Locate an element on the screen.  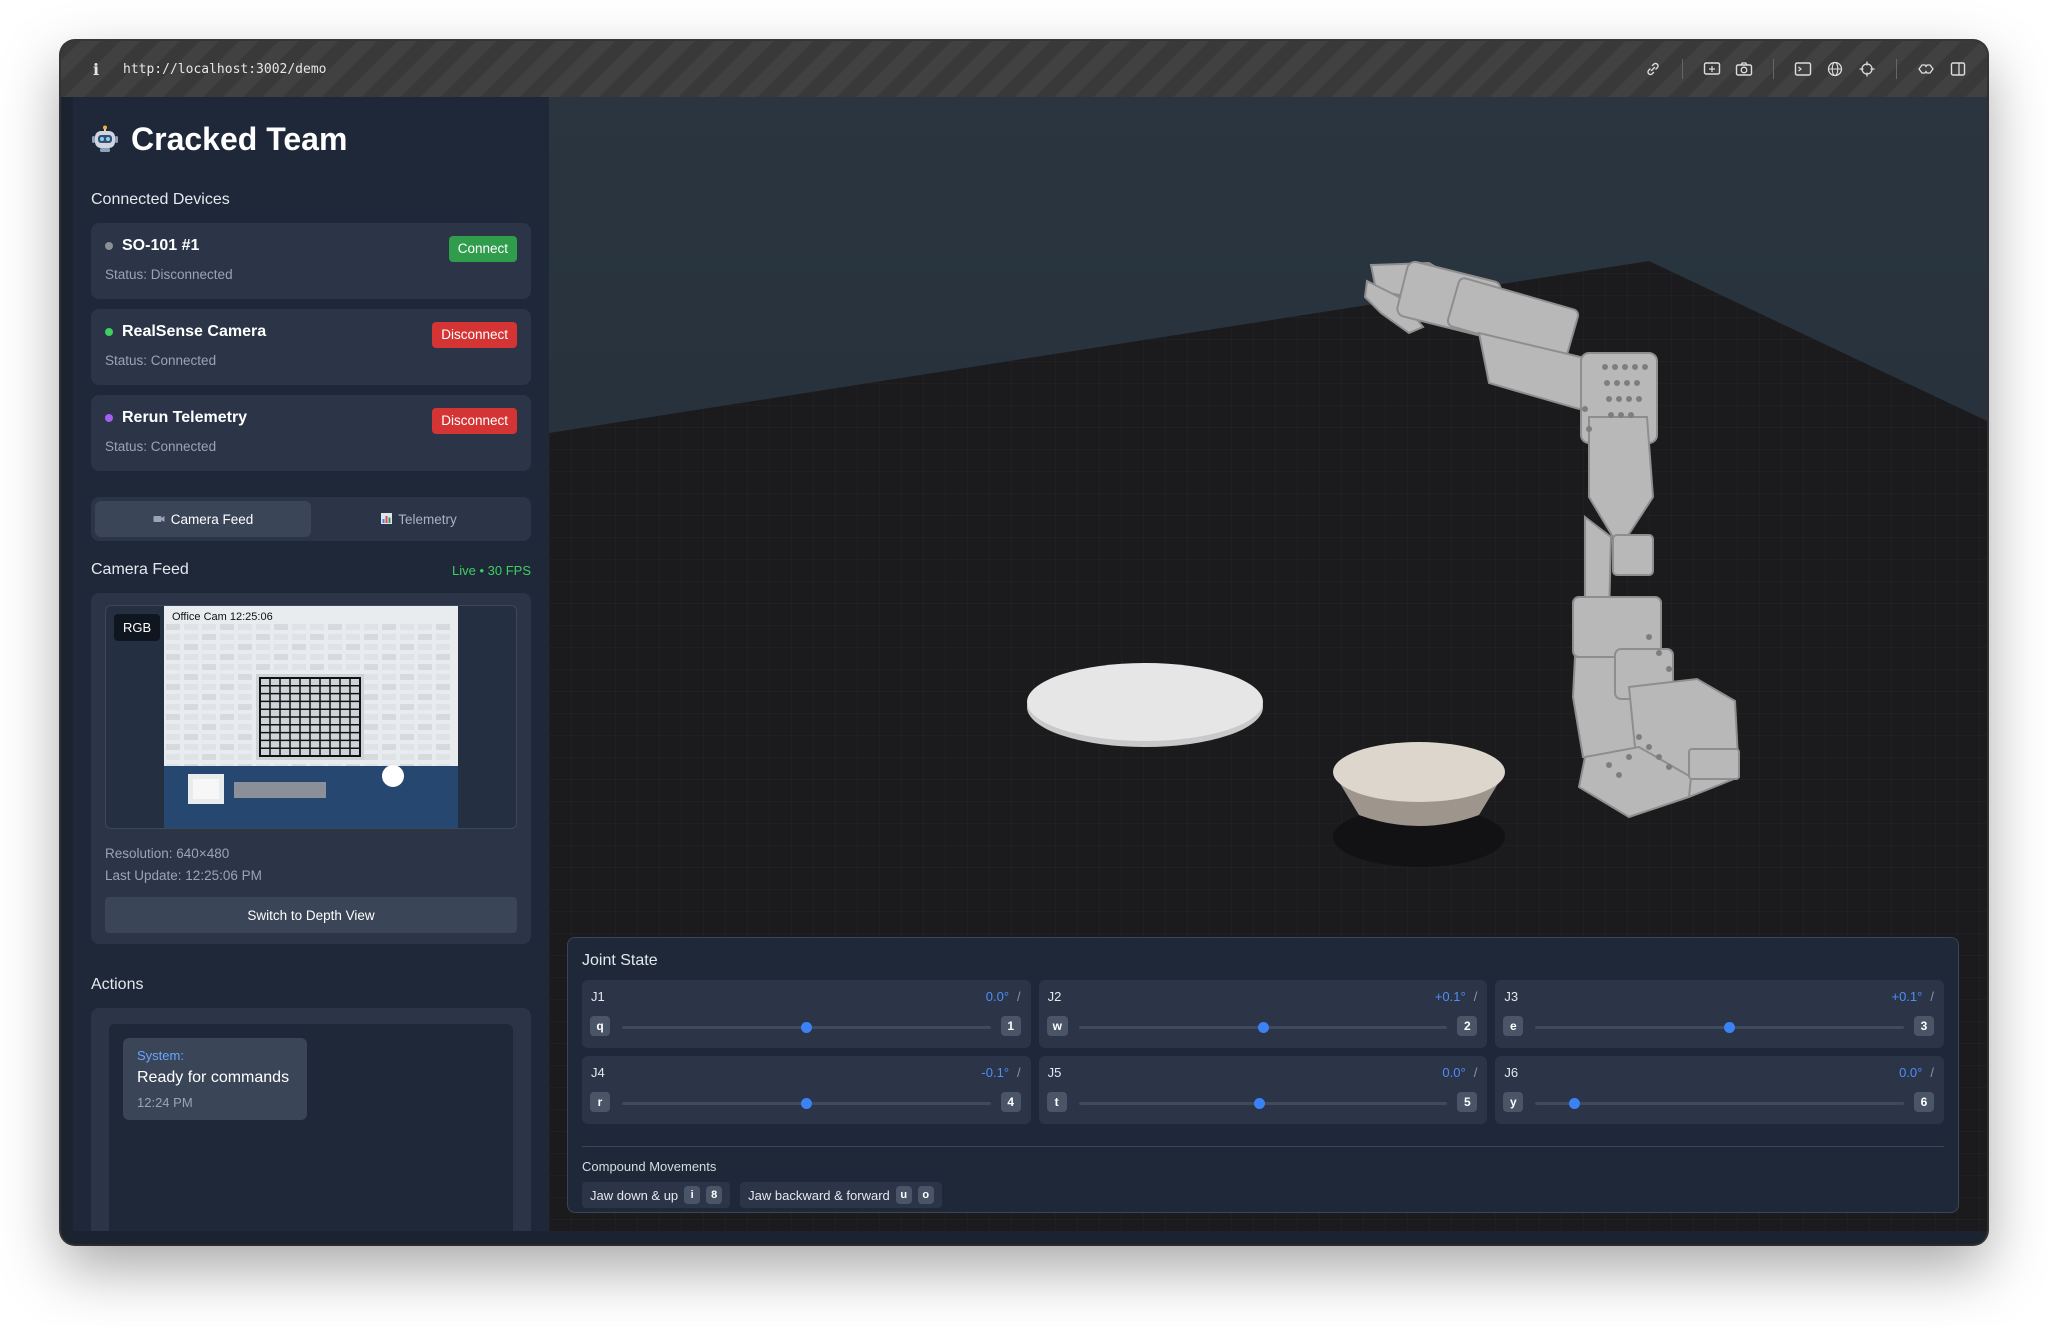
message-sender: System: is located at coordinates (160, 1055).